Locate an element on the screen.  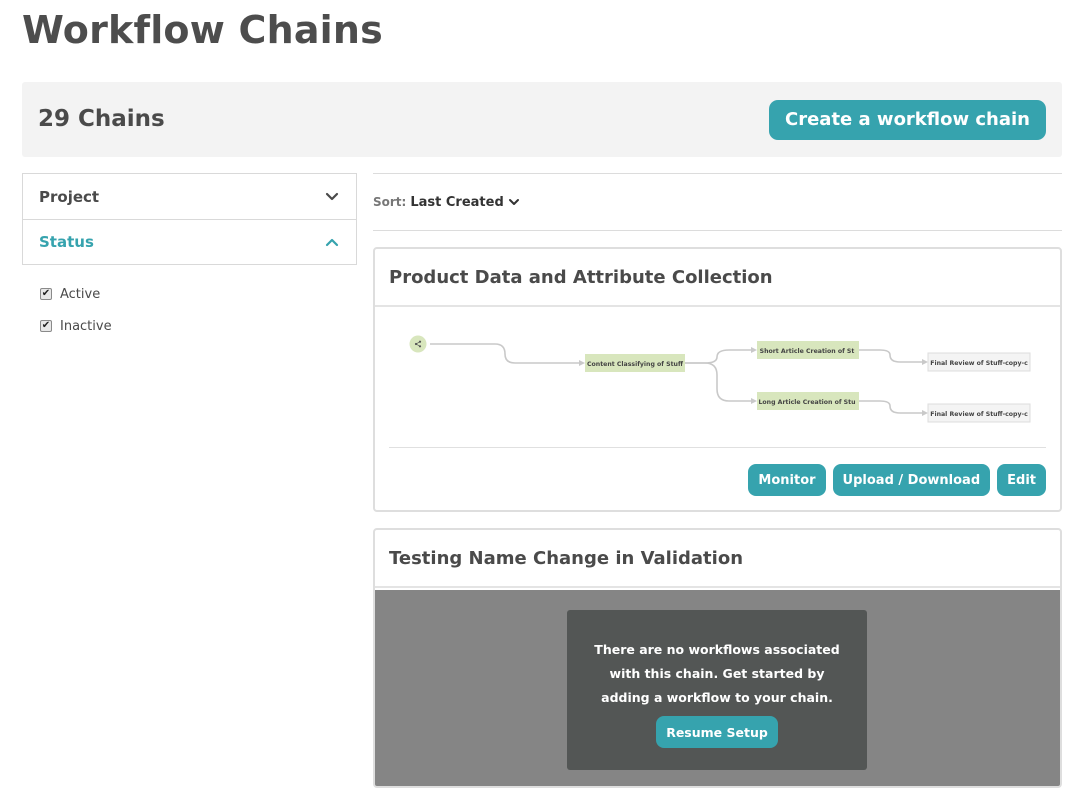
svg-text: Short Article Creation of St is located at coordinates (807, 351).